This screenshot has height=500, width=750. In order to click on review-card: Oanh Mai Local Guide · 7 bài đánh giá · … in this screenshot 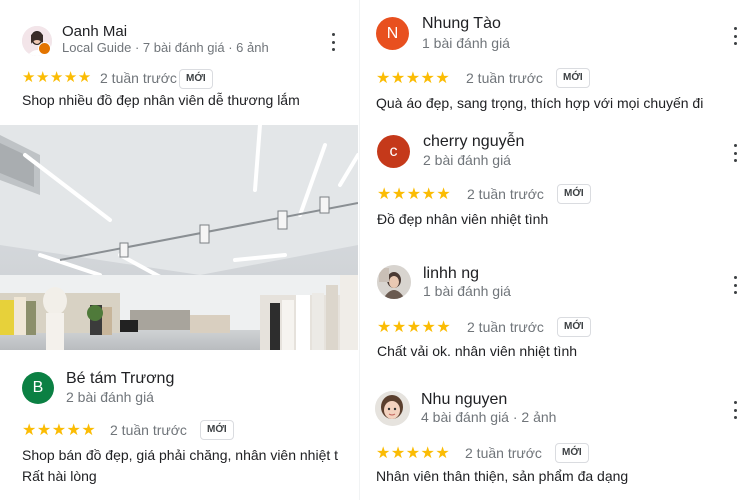, I will do `click(179, 62)`.